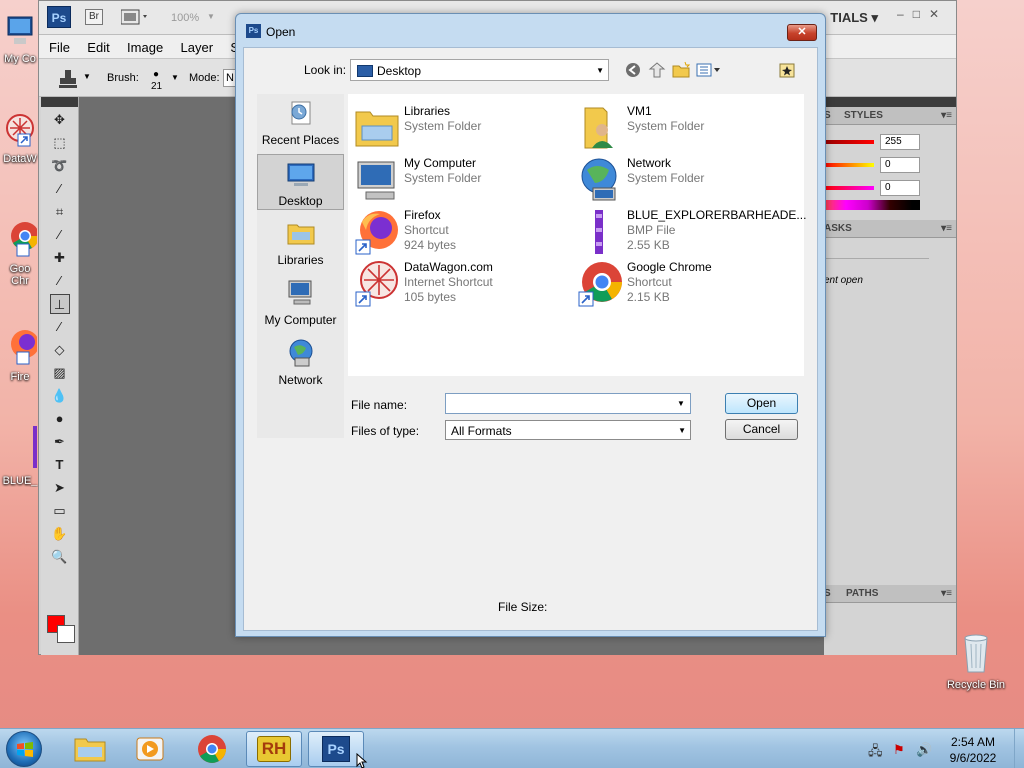 The height and width of the screenshot is (768, 1024). I want to click on place-my-computer: My Computer, so click(300, 302).